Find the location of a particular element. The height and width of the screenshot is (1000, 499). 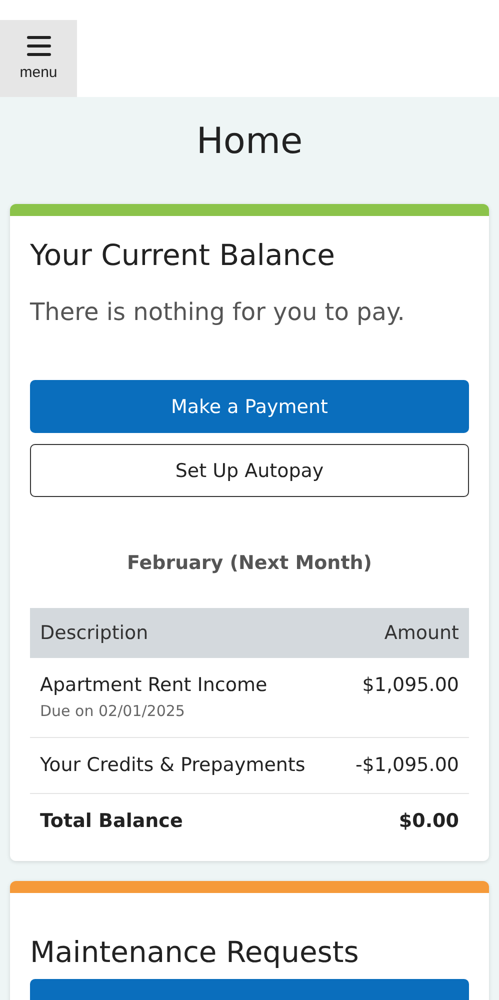

menu-button: menu is located at coordinates (38, 58).